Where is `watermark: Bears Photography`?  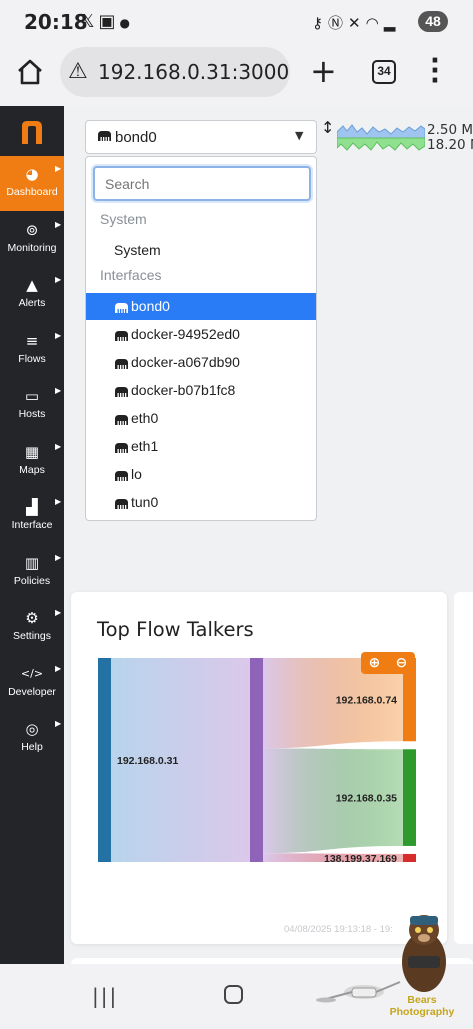
watermark: Bears Photography is located at coordinates (392, 968).